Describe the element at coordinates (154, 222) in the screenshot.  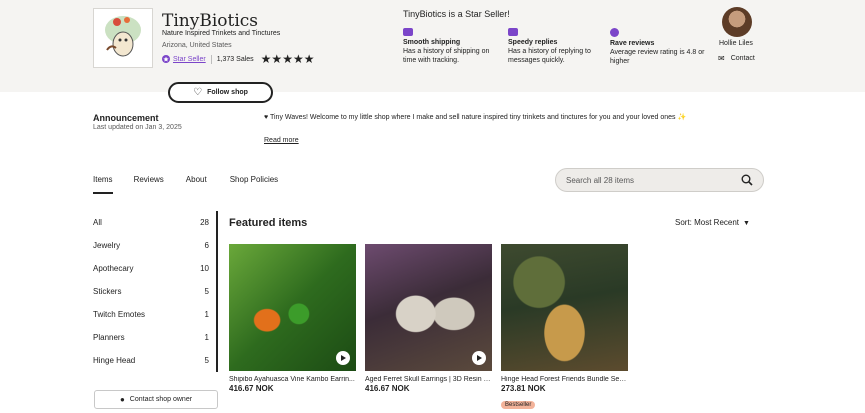
I see `category-all: All 28` at that location.